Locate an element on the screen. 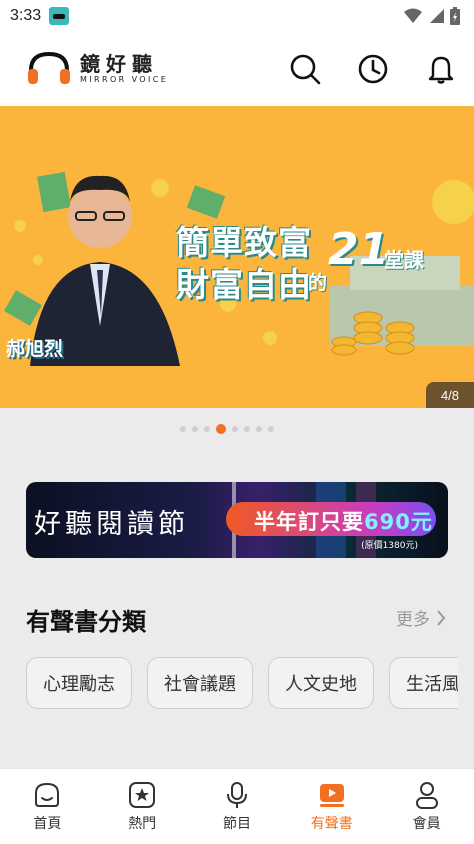  promo-banner: 好聽閱讀節 半年訂只要690元 (原價1380元) is located at coordinates (237, 520).